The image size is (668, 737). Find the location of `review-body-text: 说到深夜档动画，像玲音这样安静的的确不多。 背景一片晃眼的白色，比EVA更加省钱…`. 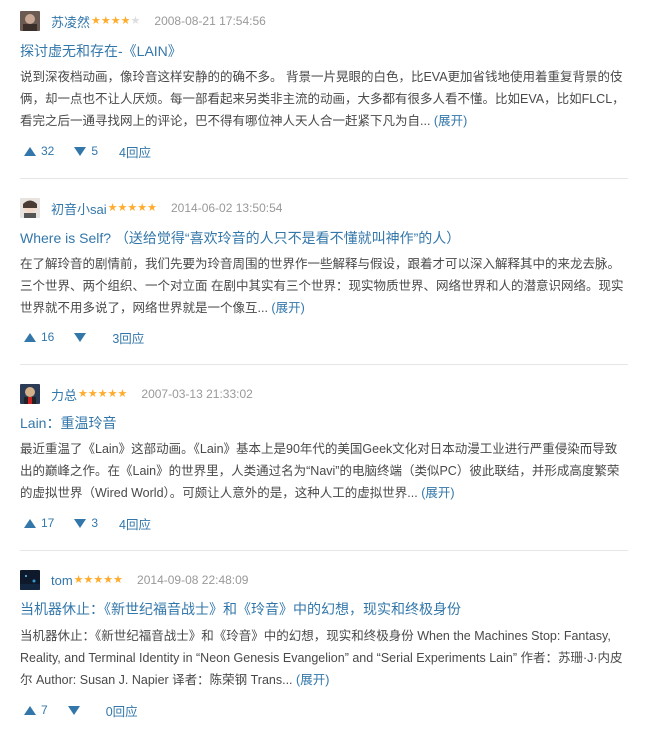

review-body-text: 说到深夜档动画，像玲音这样安静的的确不多。 背景一片晃眼的白色，比EVA更加省钱… is located at coordinates (322, 99).